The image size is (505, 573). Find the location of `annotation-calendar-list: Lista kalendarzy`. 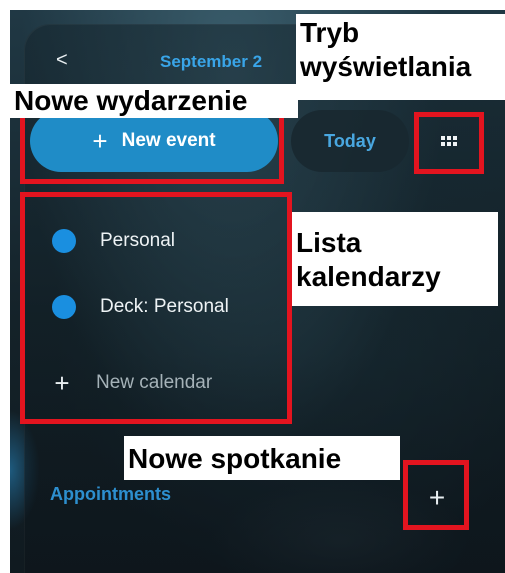

annotation-calendar-list: Lista kalendarzy is located at coordinates (395, 259).